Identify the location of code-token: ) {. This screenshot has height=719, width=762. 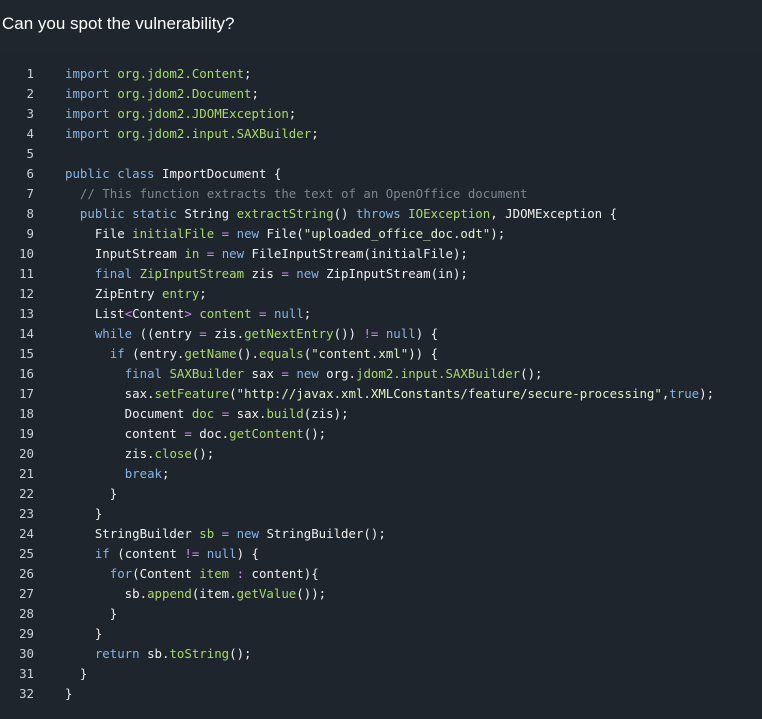
(427, 333).